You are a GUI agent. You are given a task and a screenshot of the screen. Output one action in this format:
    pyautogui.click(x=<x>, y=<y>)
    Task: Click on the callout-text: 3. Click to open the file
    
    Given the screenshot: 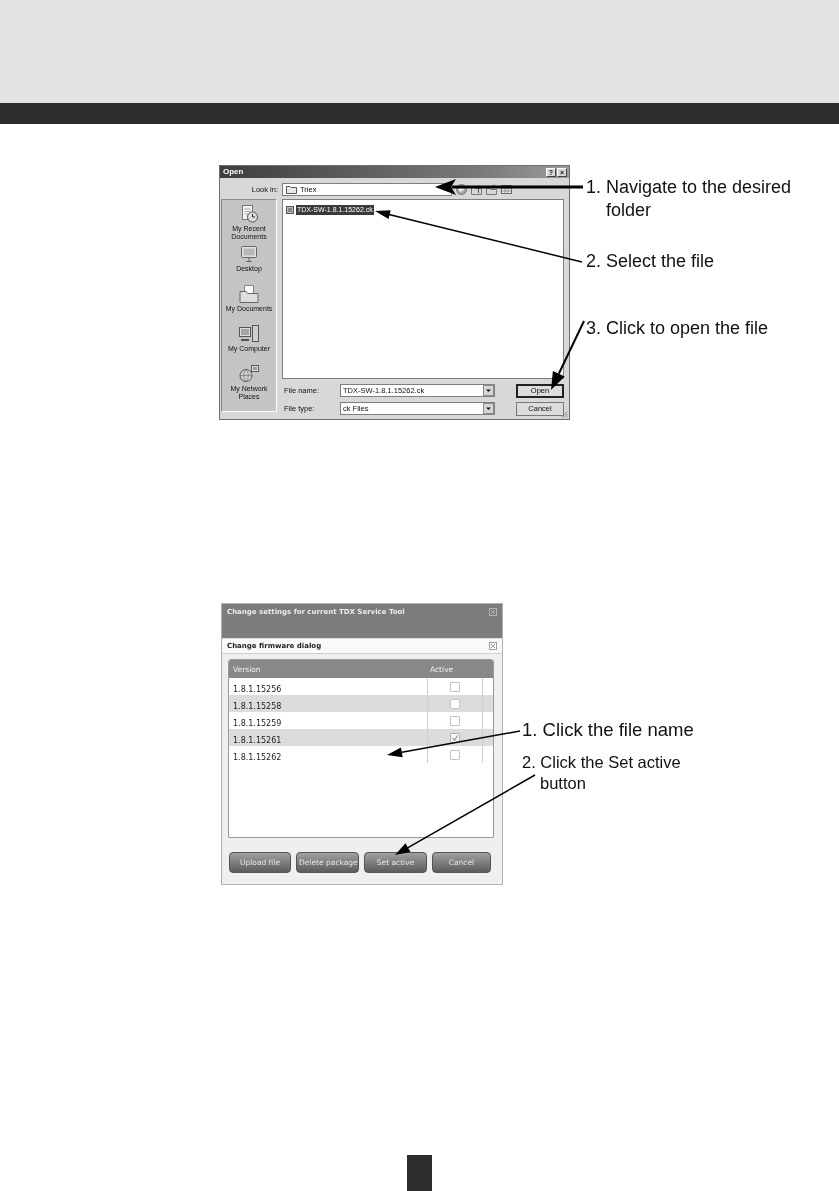 What is the action you would take?
    pyautogui.click(x=678, y=328)
    